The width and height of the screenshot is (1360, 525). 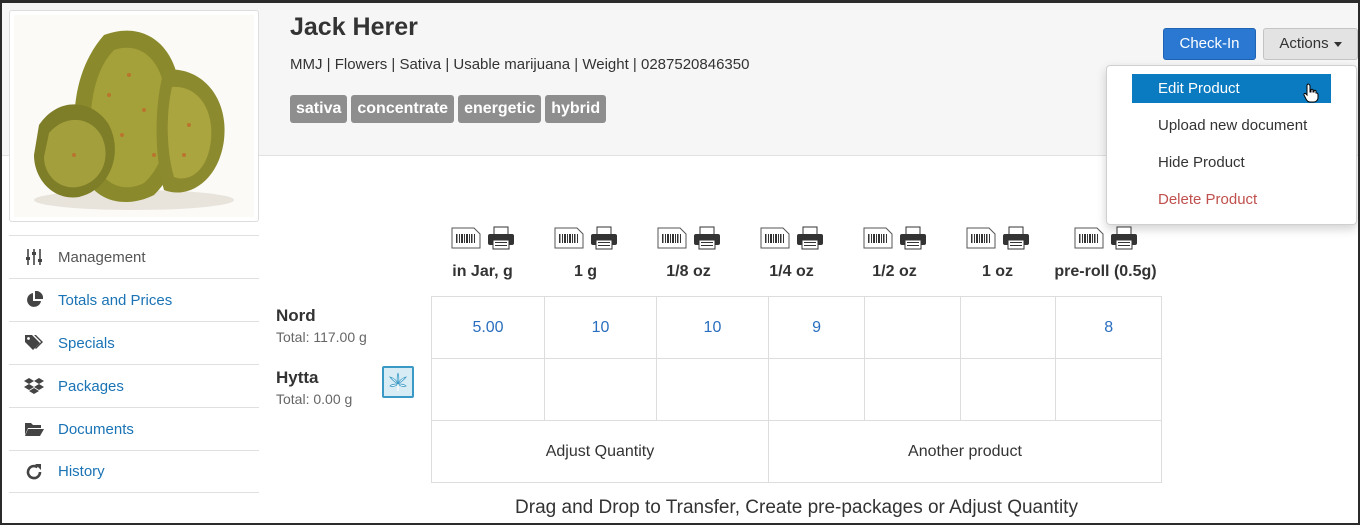 I want to click on column-header: in Jar, g, so click(x=482, y=252).